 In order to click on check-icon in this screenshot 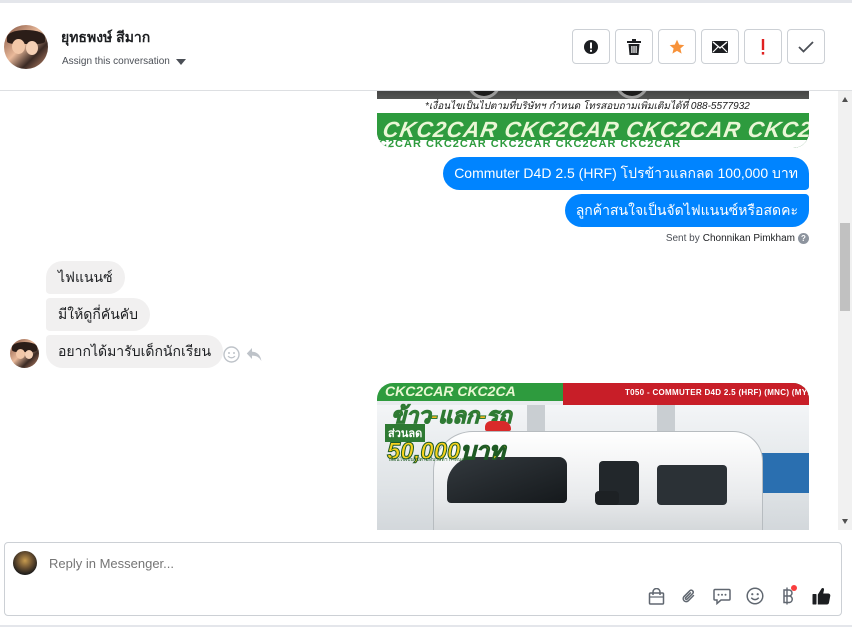, I will do `click(806, 46)`.